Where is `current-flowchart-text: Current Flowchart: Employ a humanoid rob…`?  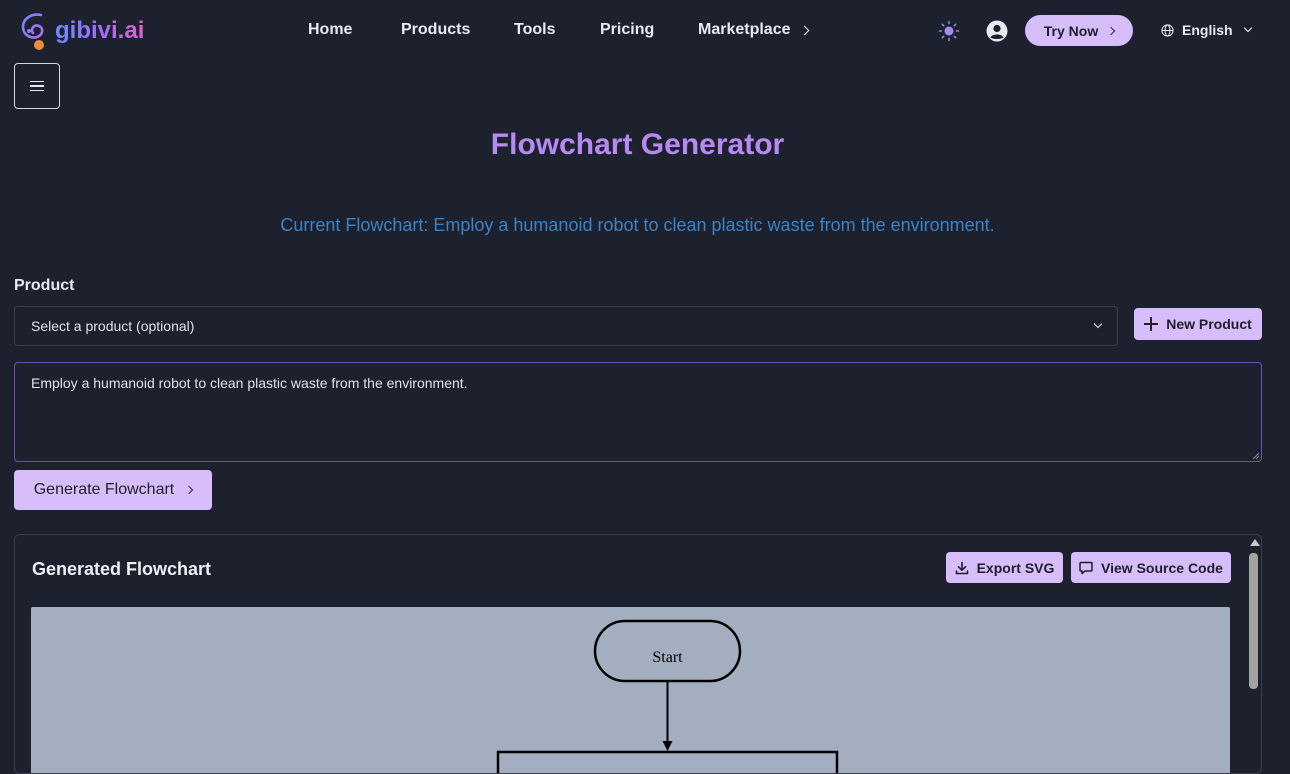 current-flowchart-text: Current Flowchart: Employ a humanoid rob… is located at coordinates (637, 225).